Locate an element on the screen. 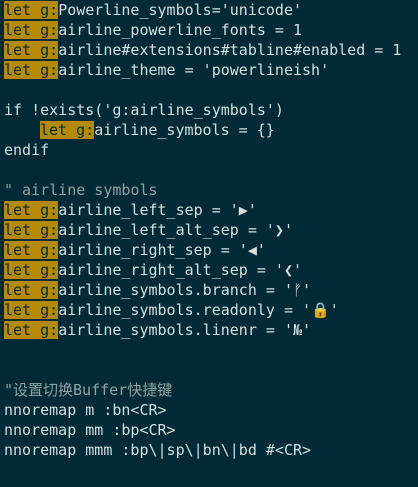  code-line: endif is located at coordinates (209, 150).